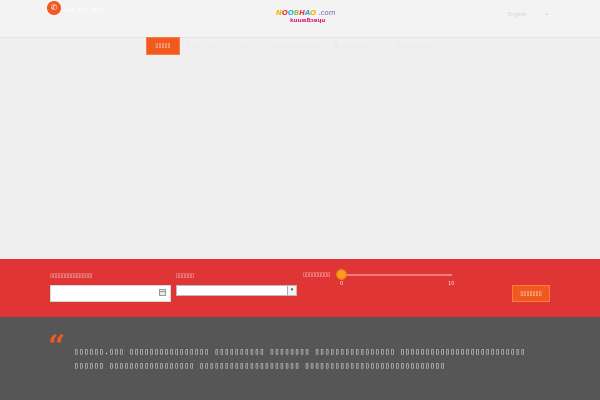 Image resolution: width=600 pixels, height=400 pixels. I want to click on logo-bottom-text: kuuʍƃɔɐɥu, so click(308, 21).